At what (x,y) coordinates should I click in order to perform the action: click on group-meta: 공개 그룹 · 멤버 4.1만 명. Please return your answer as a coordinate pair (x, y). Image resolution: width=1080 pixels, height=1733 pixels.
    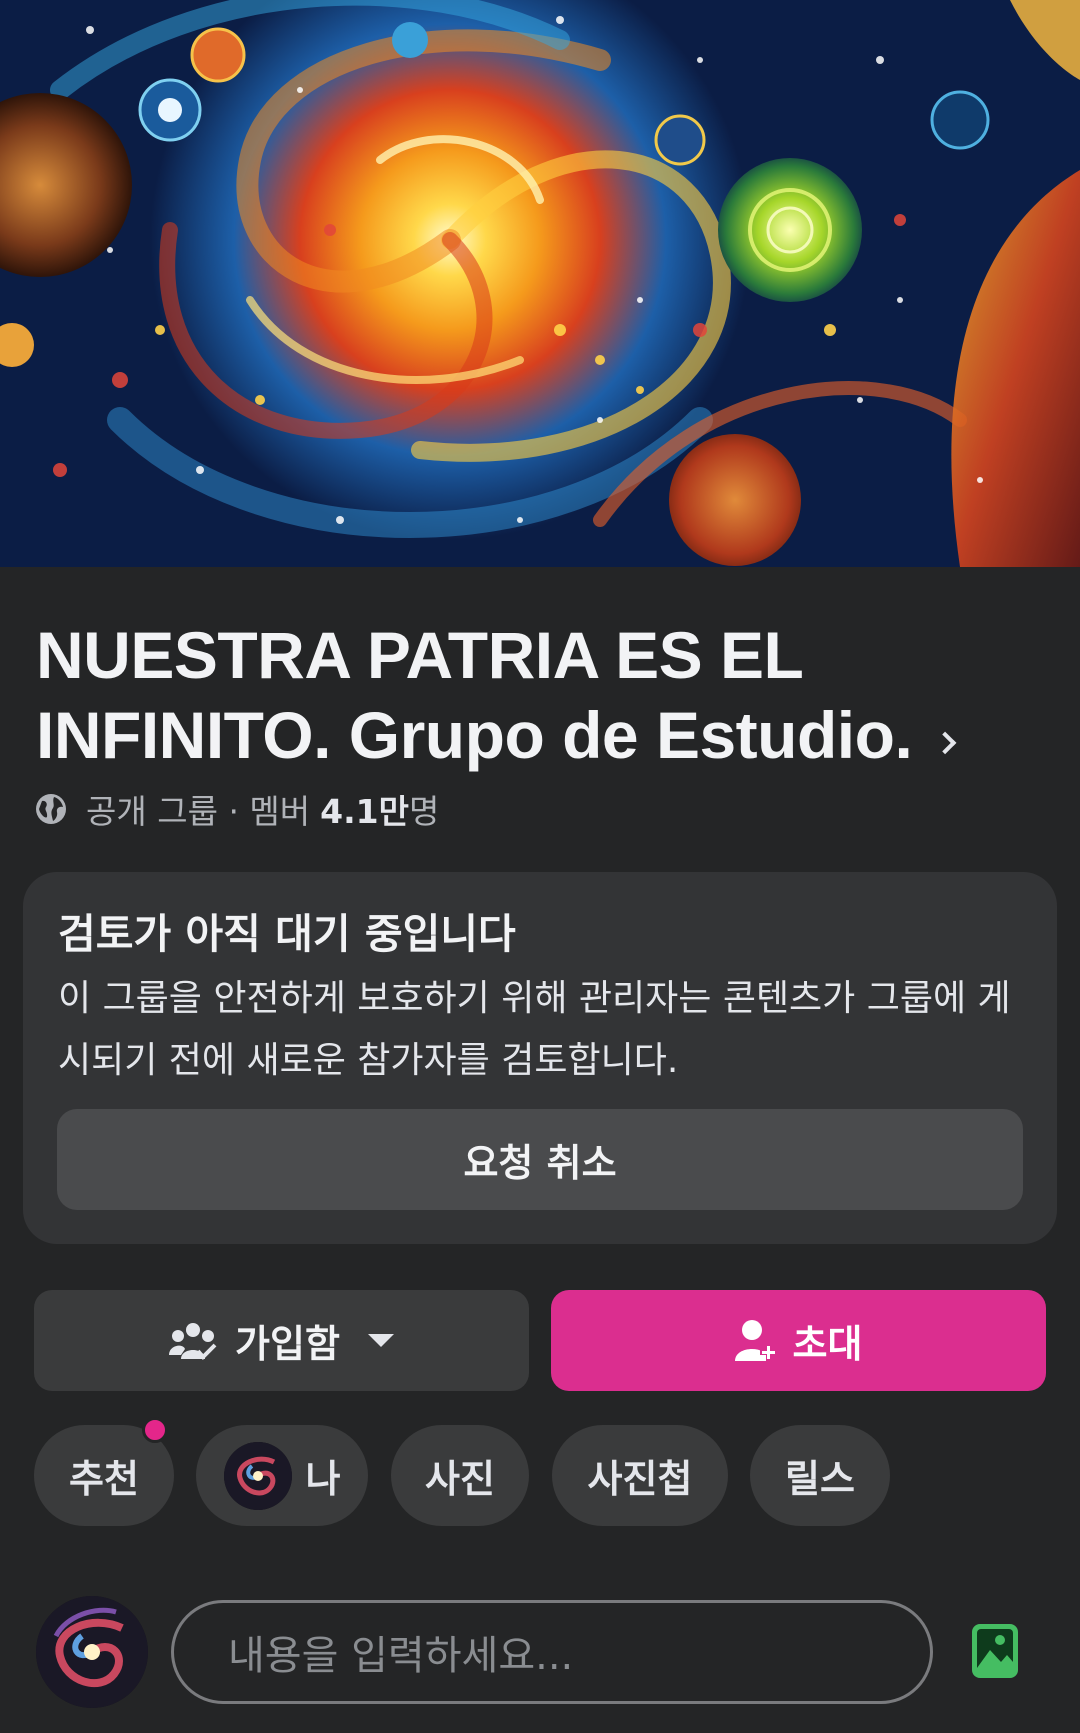
    Looking at the image, I should click on (236, 809).